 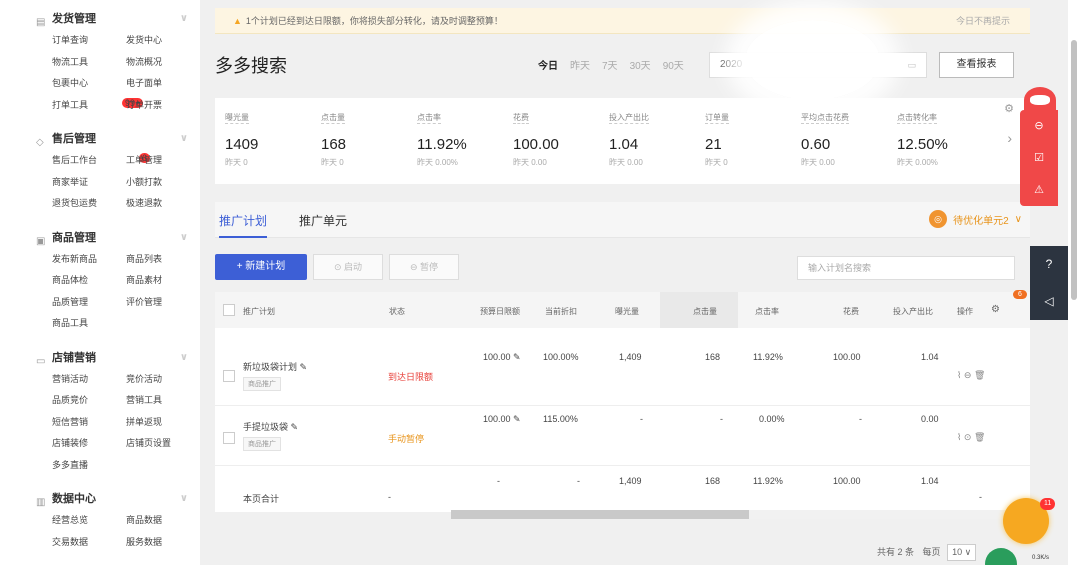 What do you see at coordinates (561, 357) in the screenshot?
I see `discount-cell: 100.00%` at bounding box center [561, 357].